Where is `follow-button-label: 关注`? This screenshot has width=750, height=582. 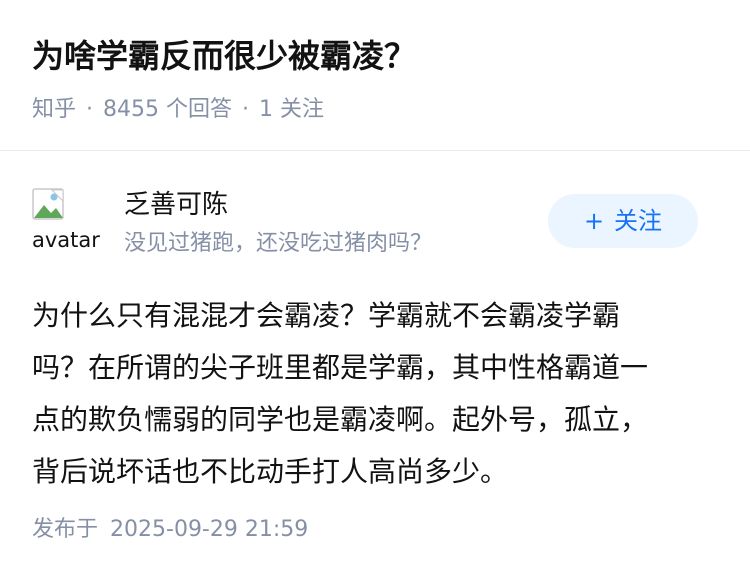
follow-button-label: 关注 is located at coordinates (638, 221).